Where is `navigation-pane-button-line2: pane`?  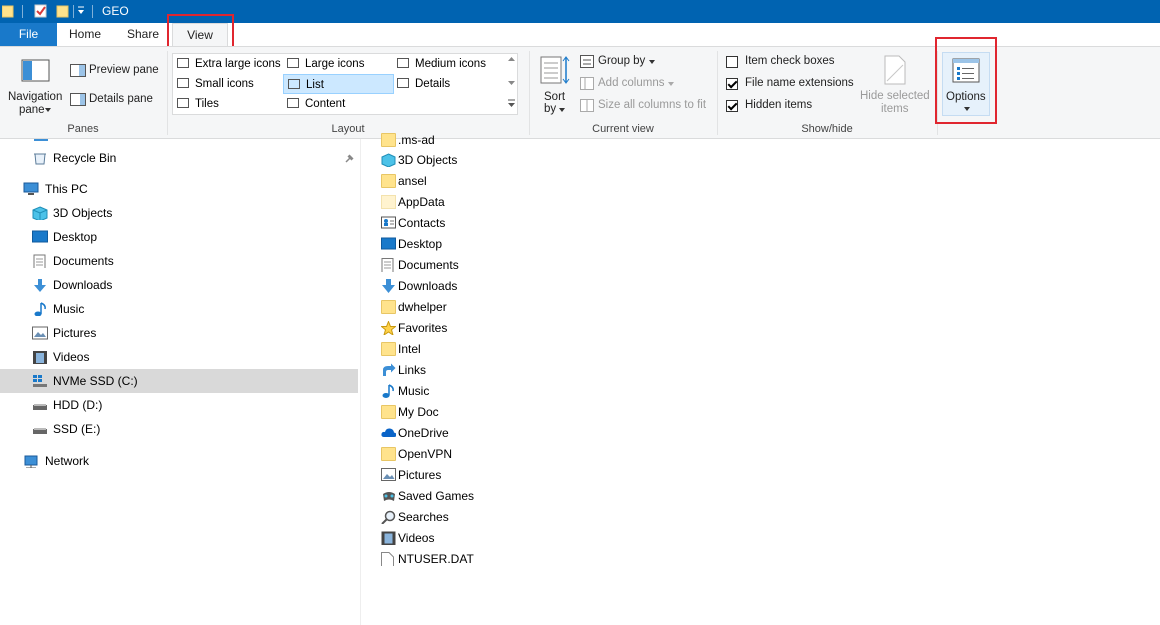 navigation-pane-button-line2: pane is located at coordinates (32, 110).